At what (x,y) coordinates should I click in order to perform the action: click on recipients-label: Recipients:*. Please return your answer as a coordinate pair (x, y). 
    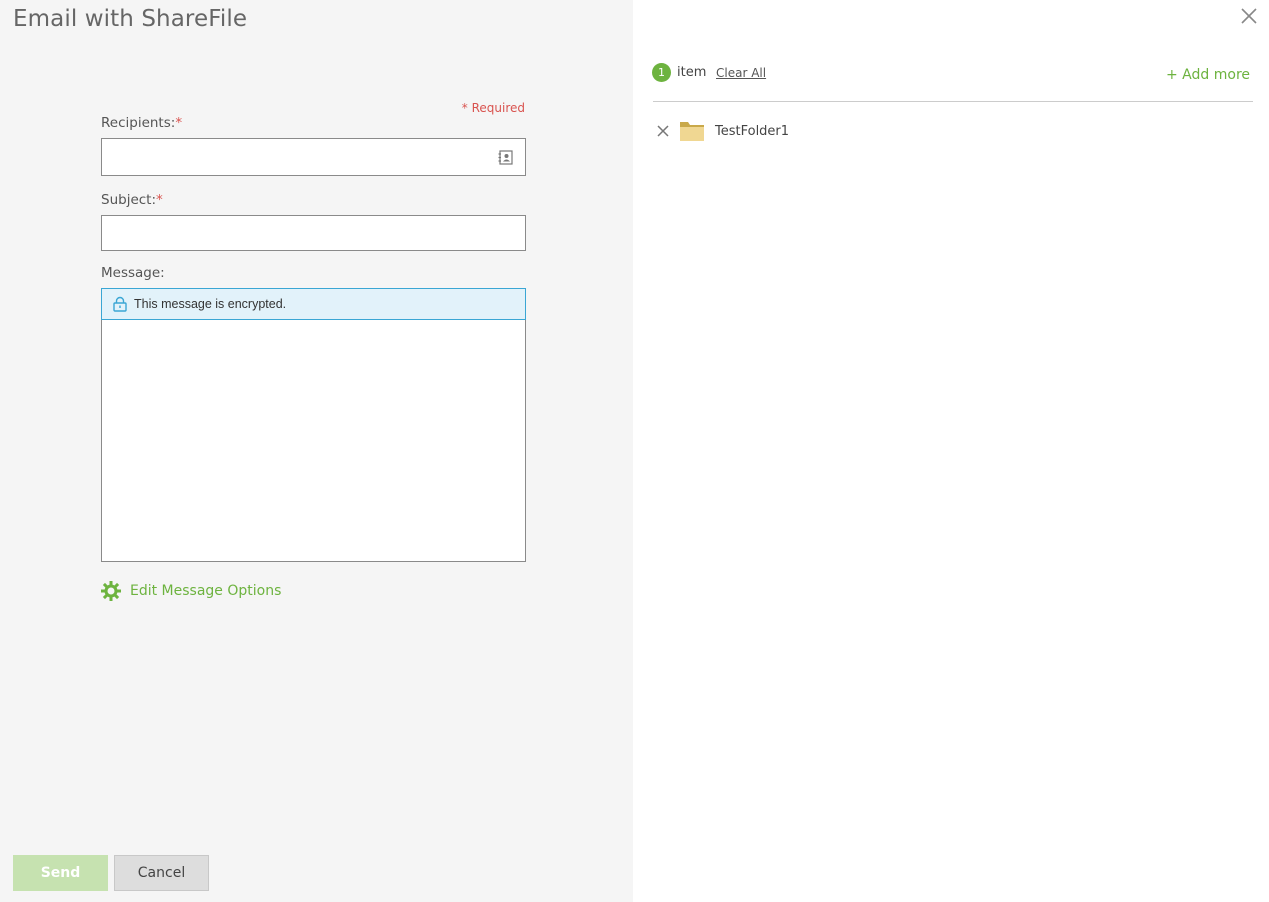
    Looking at the image, I should click on (141, 123).